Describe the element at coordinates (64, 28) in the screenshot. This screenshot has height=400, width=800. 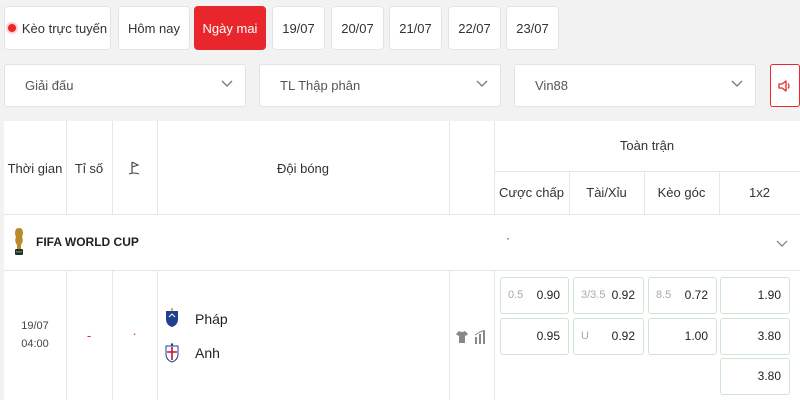
I see `tab-live-label: Kèo trực tuyến` at that location.